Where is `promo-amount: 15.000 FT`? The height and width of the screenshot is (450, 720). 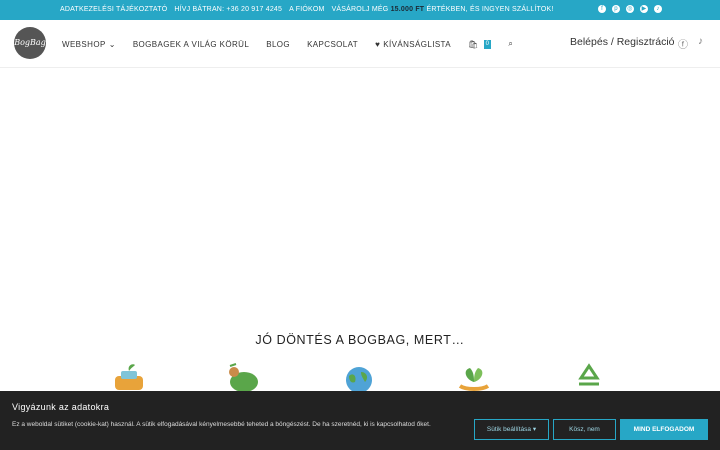 promo-amount: 15.000 FT is located at coordinates (407, 9).